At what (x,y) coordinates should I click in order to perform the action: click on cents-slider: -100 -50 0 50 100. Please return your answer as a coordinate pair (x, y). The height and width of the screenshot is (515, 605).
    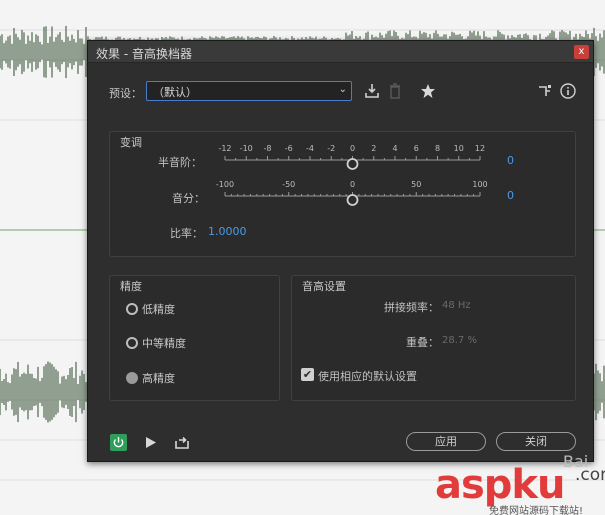
    Looking at the image, I should click on (350, 198).